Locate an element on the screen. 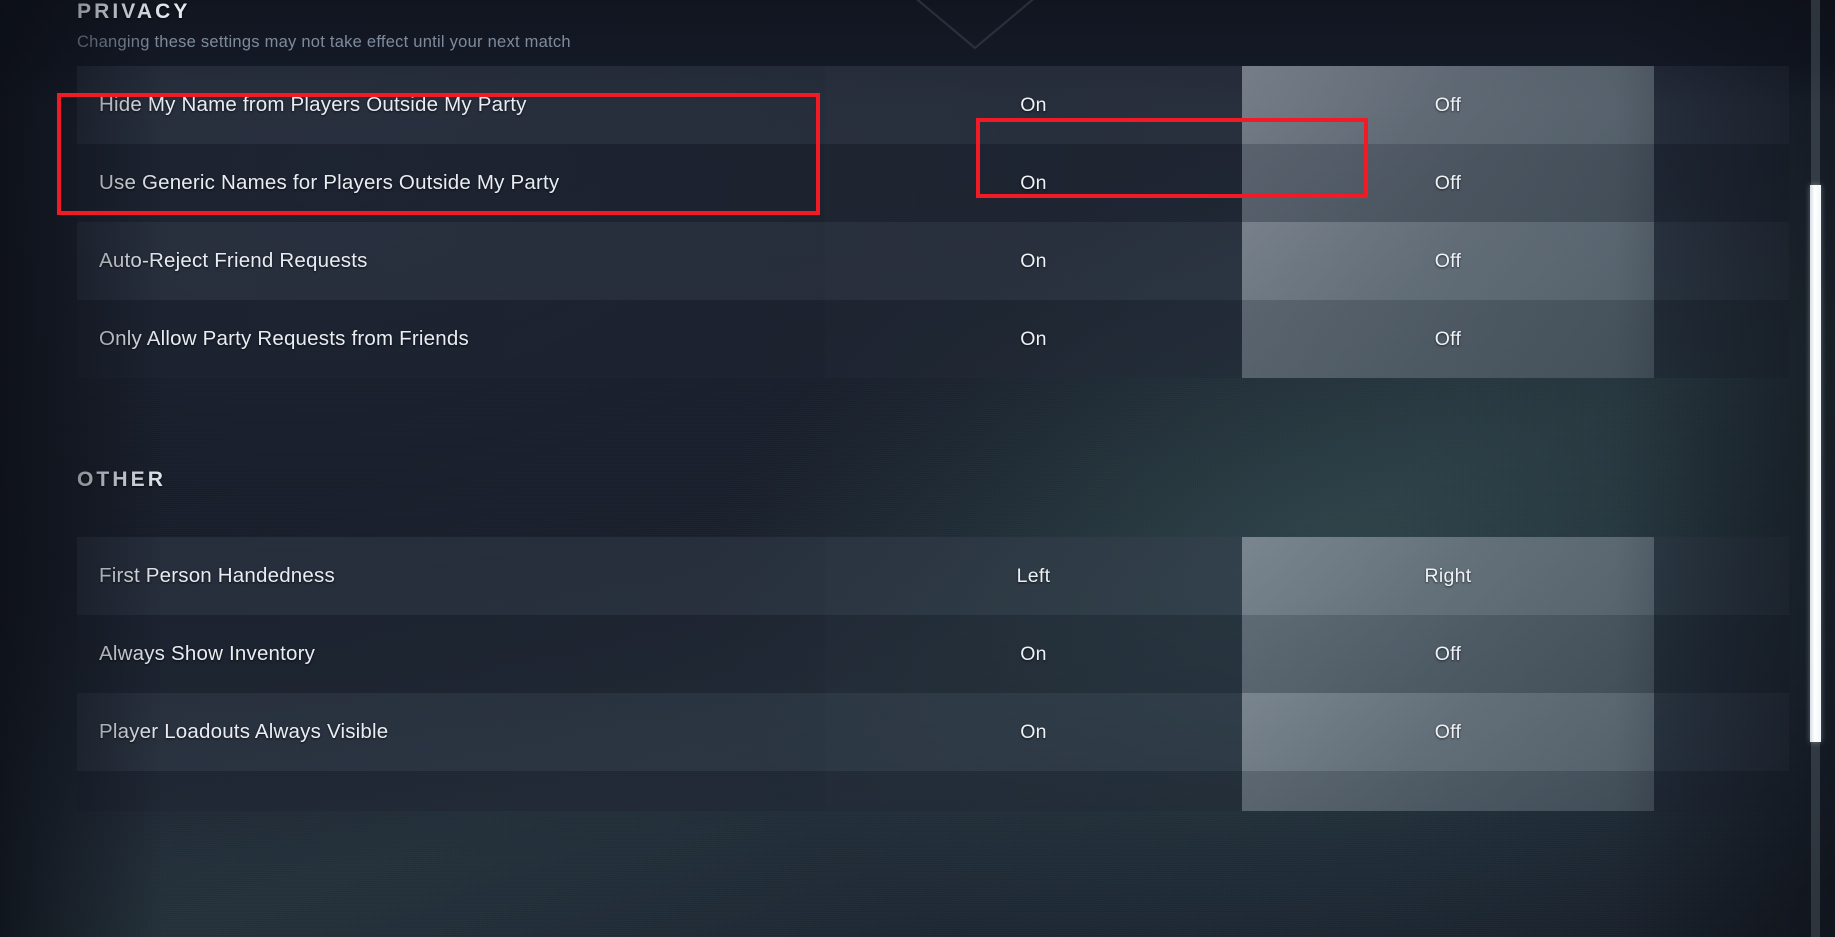  option-button-right: Right is located at coordinates (1448, 576).